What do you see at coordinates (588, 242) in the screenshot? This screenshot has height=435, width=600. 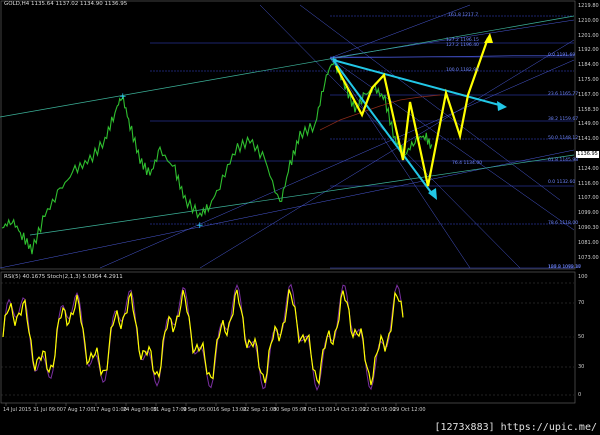 I see `price-tick-label: 1081.00` at bounding box center [588, 242].